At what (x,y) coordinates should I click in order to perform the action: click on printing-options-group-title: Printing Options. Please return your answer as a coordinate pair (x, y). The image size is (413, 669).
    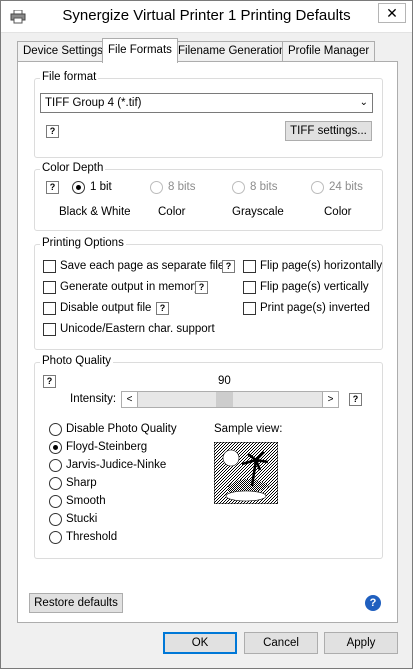
    Looking at the image, I should click on (83, 243).